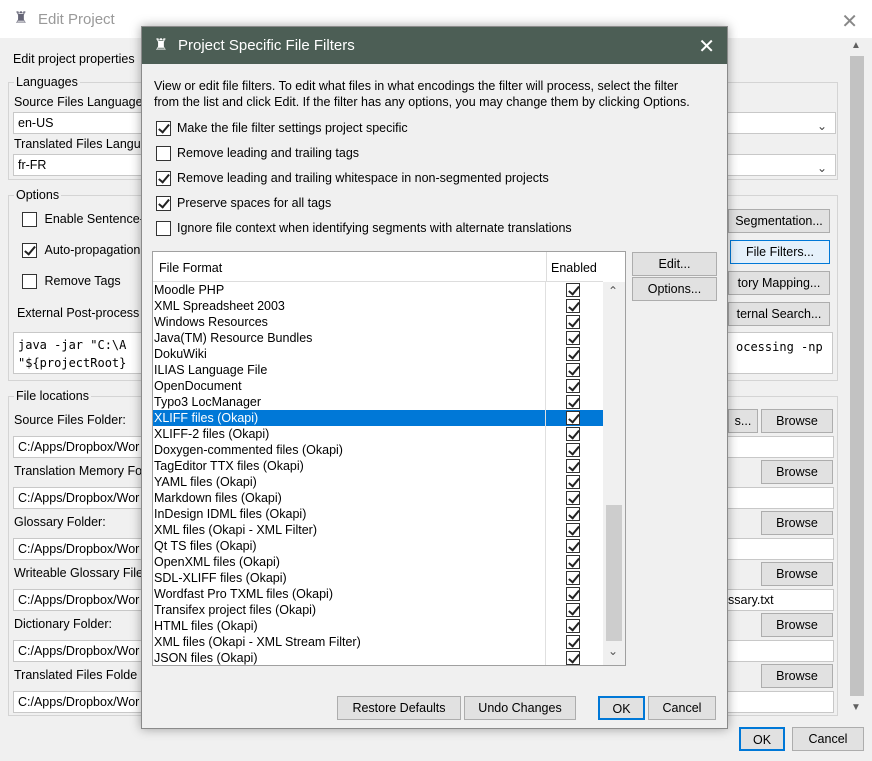 Image resolution: width=872 pixels, height=761 pixels. I want to click on writeable-glossary-browse-button: Browse, so click(797, 574).